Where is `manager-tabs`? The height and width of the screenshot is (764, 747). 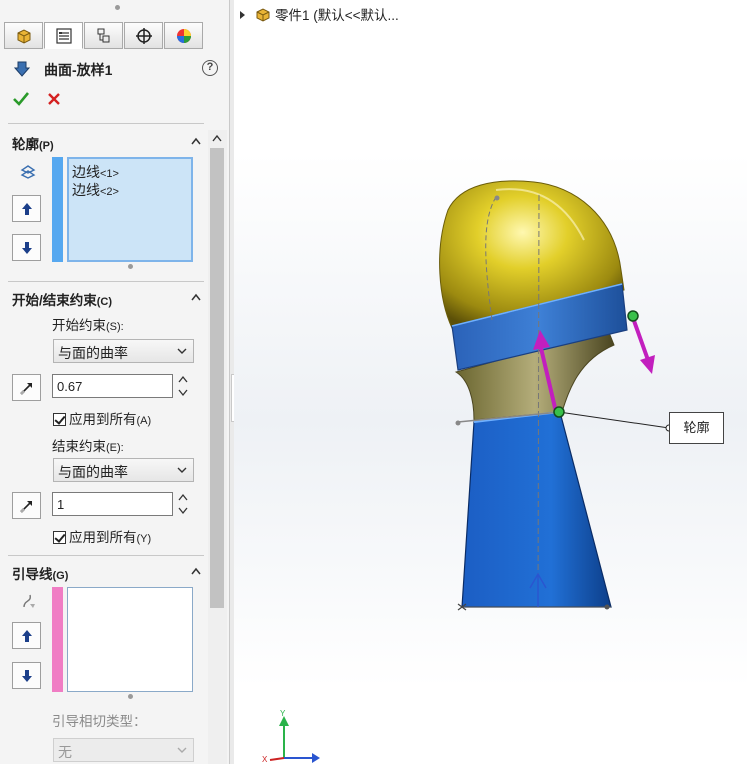
manager-tabs is located at coordinates (104, 35).